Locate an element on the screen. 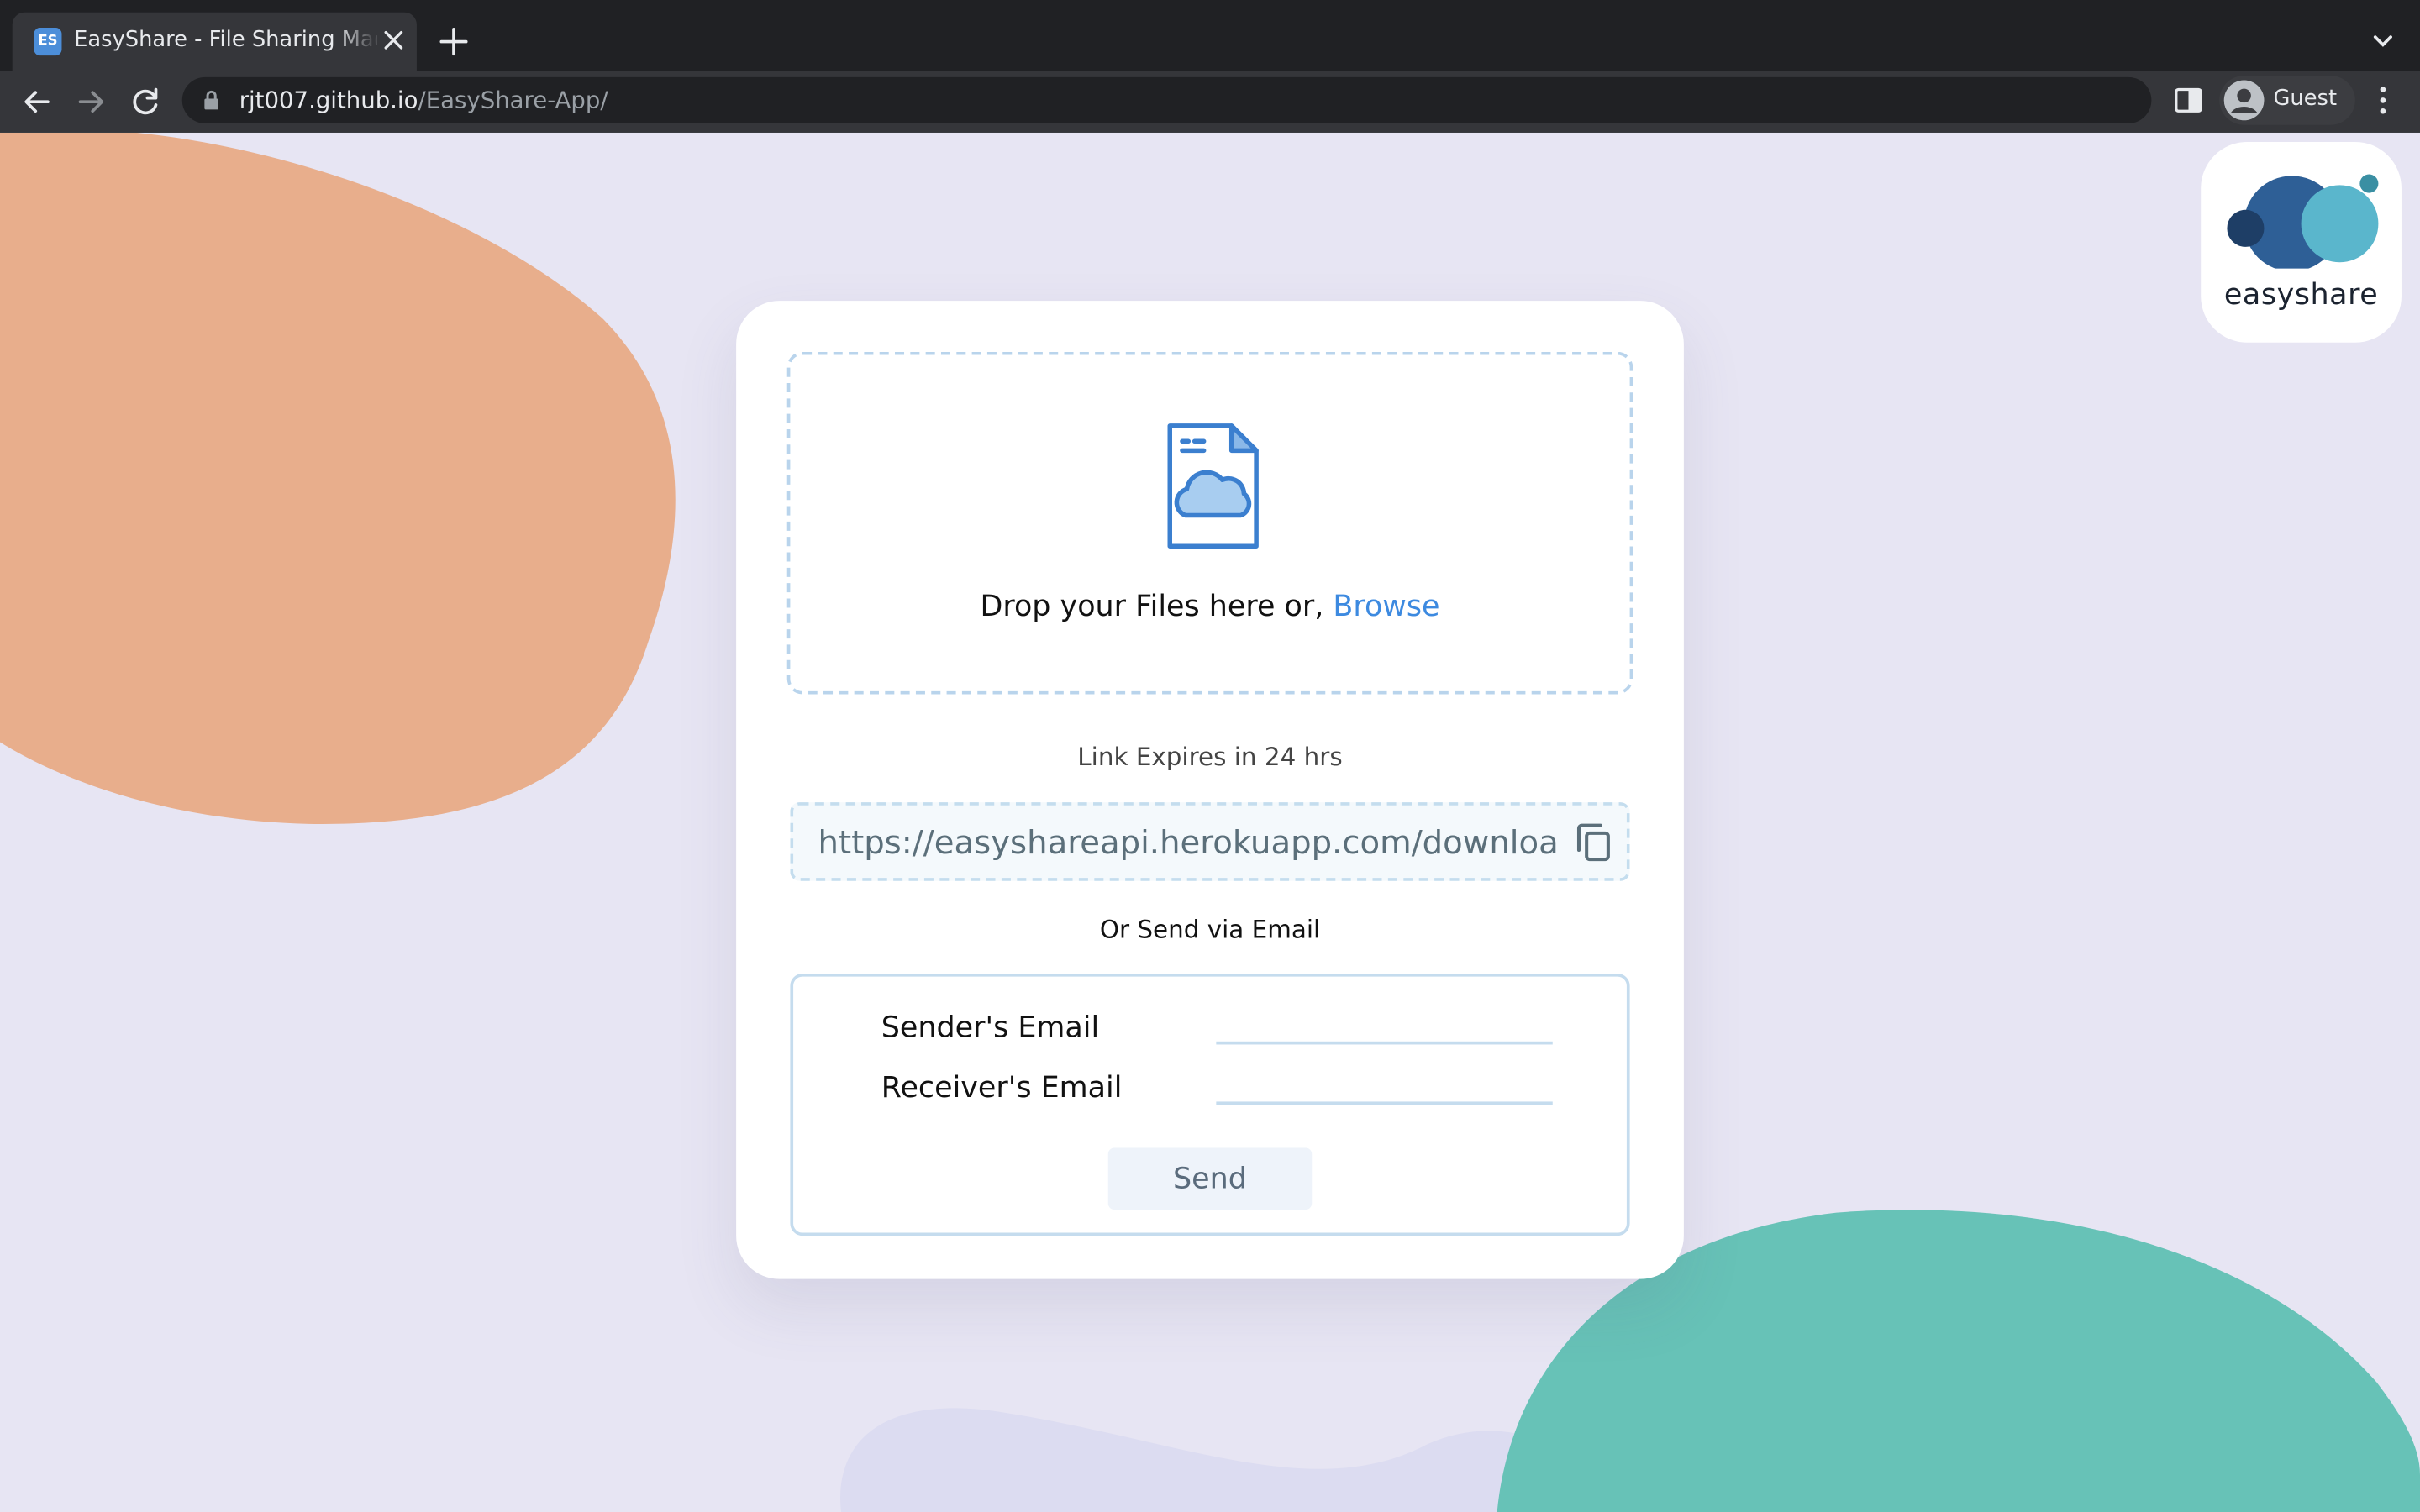 This screenshot has width=2420, height=1512. side-panel-icon is located at coordinates (2188, 100).